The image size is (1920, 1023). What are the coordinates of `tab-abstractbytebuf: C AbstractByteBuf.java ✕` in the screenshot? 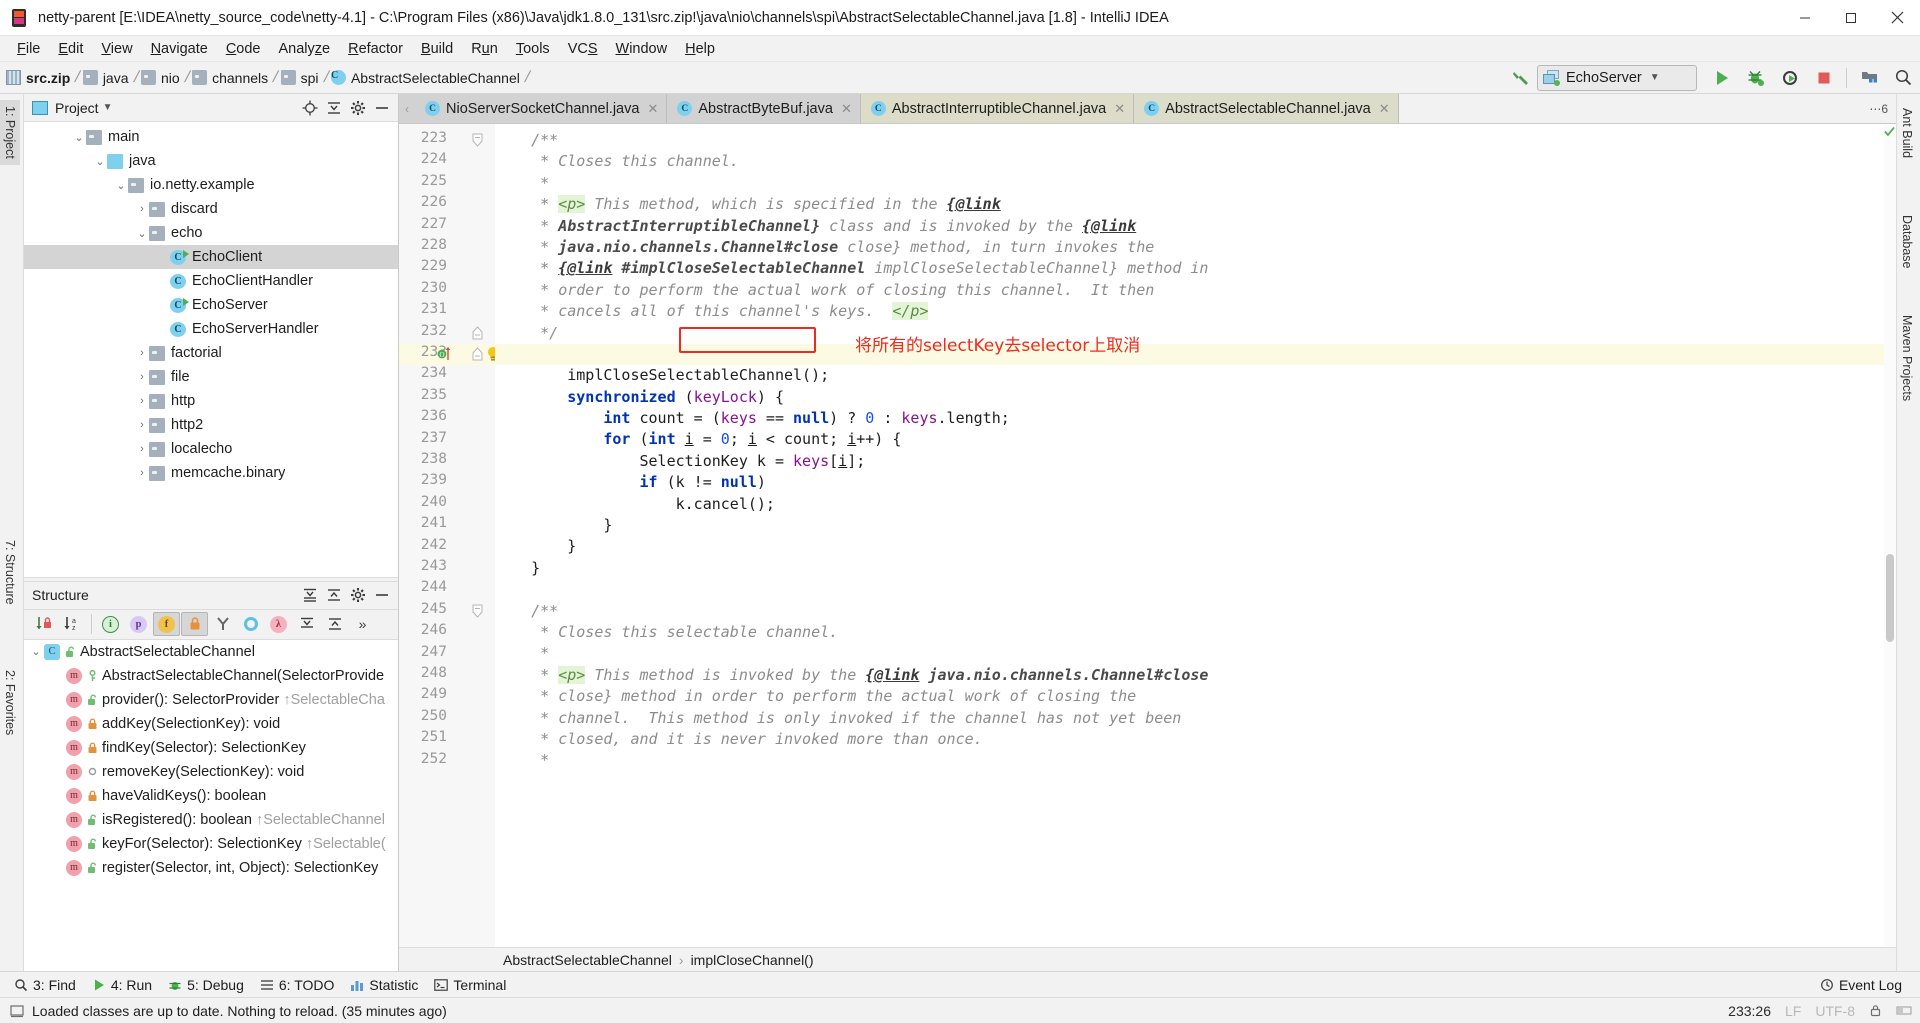 It's located at (764, 108).